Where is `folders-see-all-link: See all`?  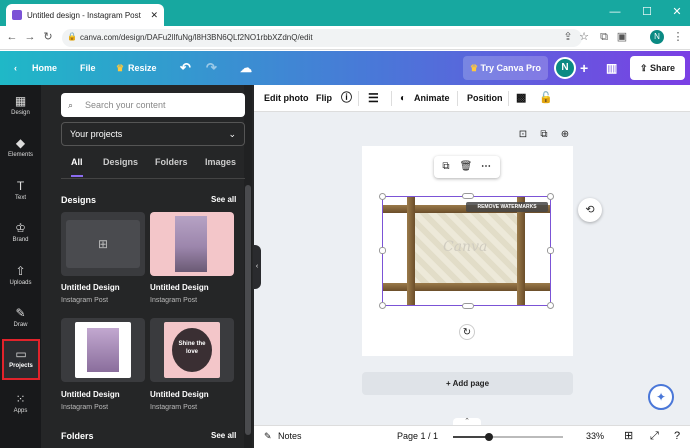 folders-see-all-link: See all is located at coordinates (223, 435).